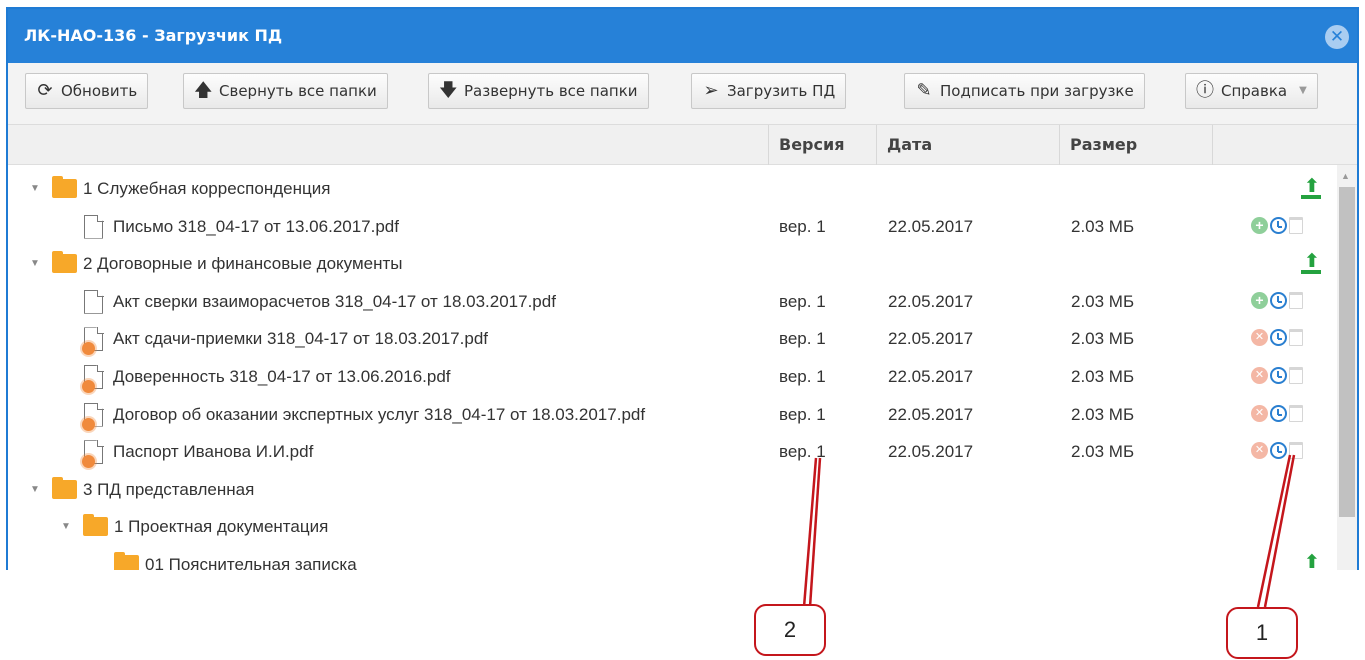  What do you see at coordinates (1049, 531) in the screenshot?
I see `callout-lines` at bounding box center [1049, 531].